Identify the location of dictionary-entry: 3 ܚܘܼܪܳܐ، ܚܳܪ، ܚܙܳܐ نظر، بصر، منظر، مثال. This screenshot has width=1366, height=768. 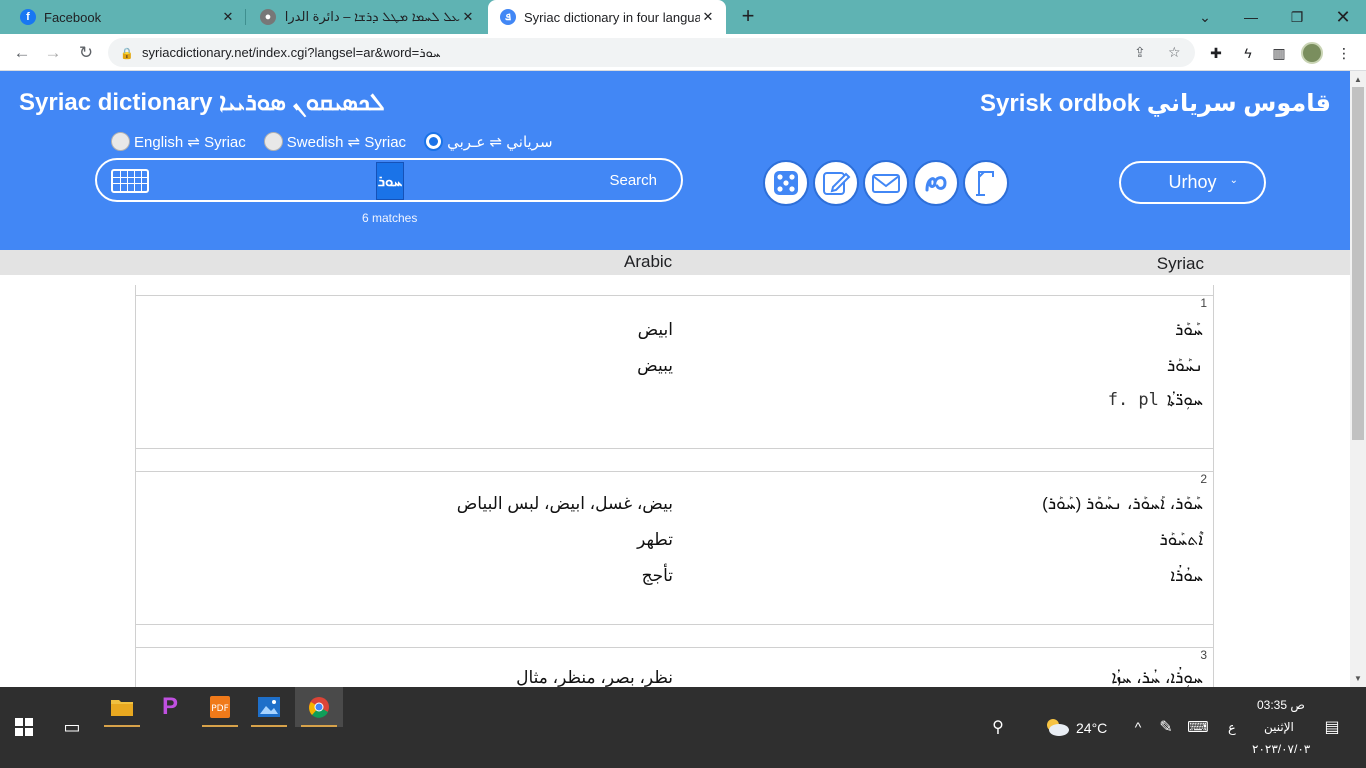
(674, 667).